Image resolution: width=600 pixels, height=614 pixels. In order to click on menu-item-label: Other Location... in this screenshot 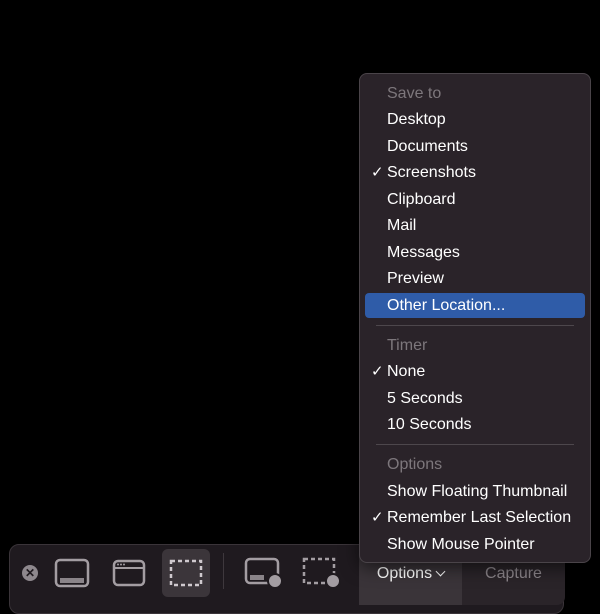, I will do `click(446, 305)`.